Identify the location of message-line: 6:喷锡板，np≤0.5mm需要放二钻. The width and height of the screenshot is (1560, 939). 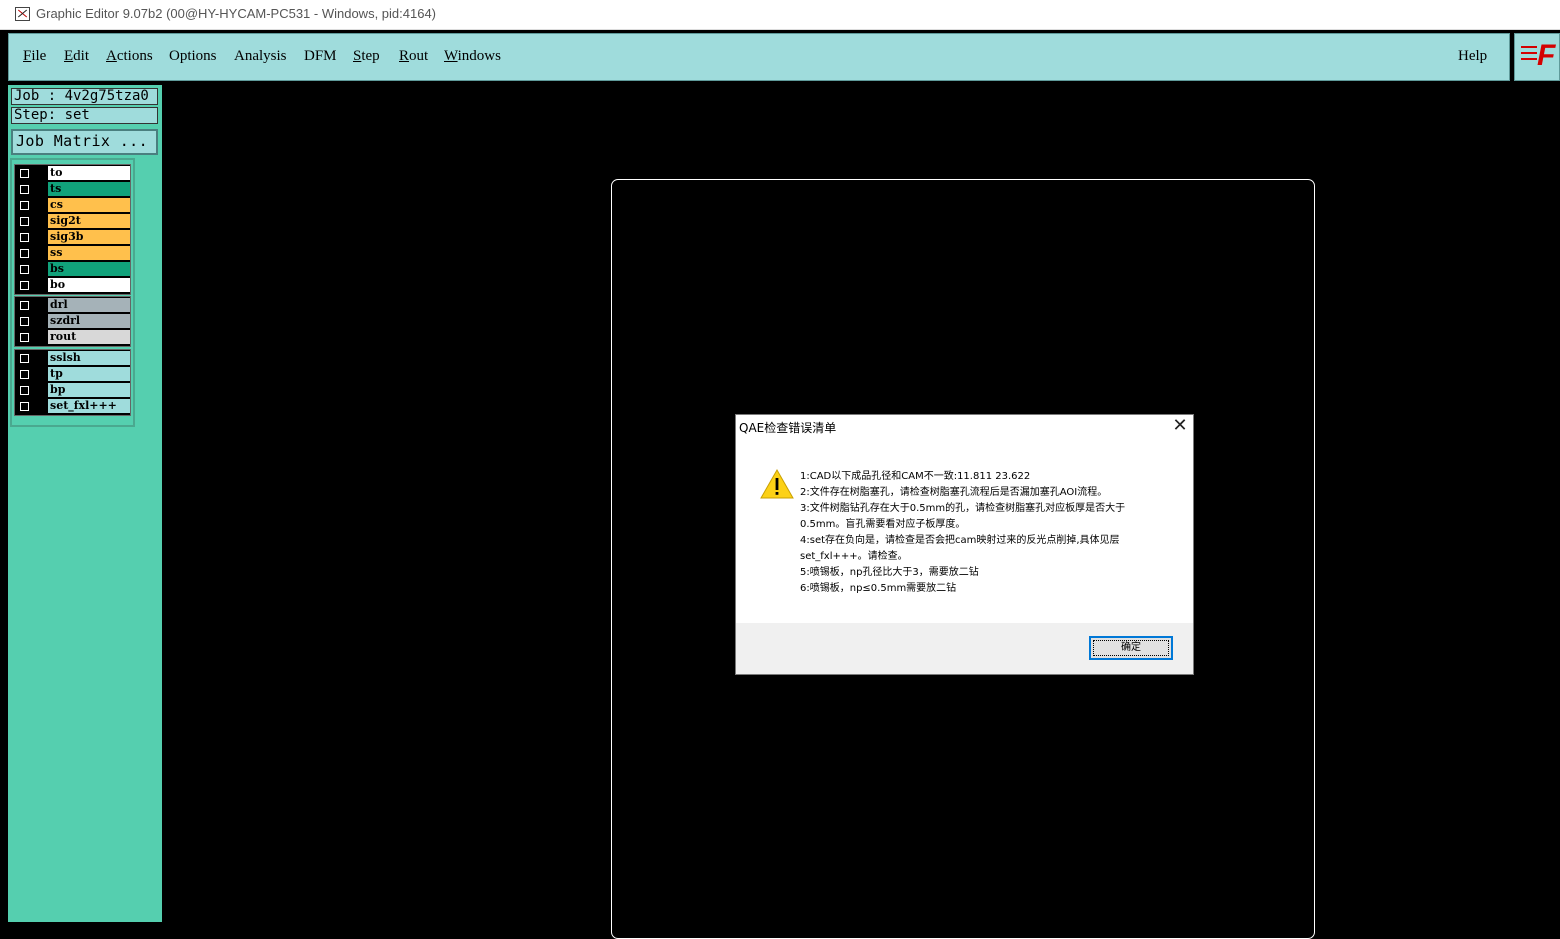
(878, 588).